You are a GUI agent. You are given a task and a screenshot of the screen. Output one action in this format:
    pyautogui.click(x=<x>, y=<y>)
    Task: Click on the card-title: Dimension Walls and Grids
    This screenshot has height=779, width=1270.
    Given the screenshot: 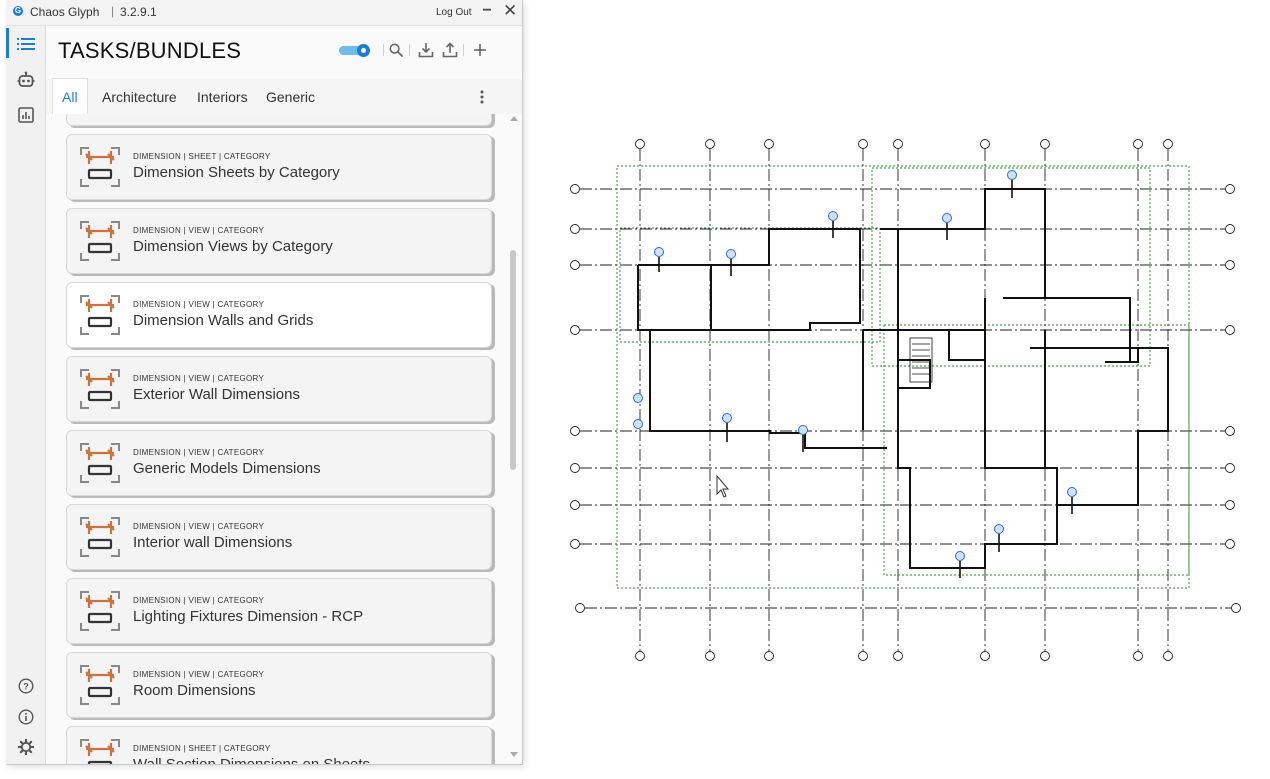 What is the action you would take?
    pyautogui.click(x=223, y=320)
    